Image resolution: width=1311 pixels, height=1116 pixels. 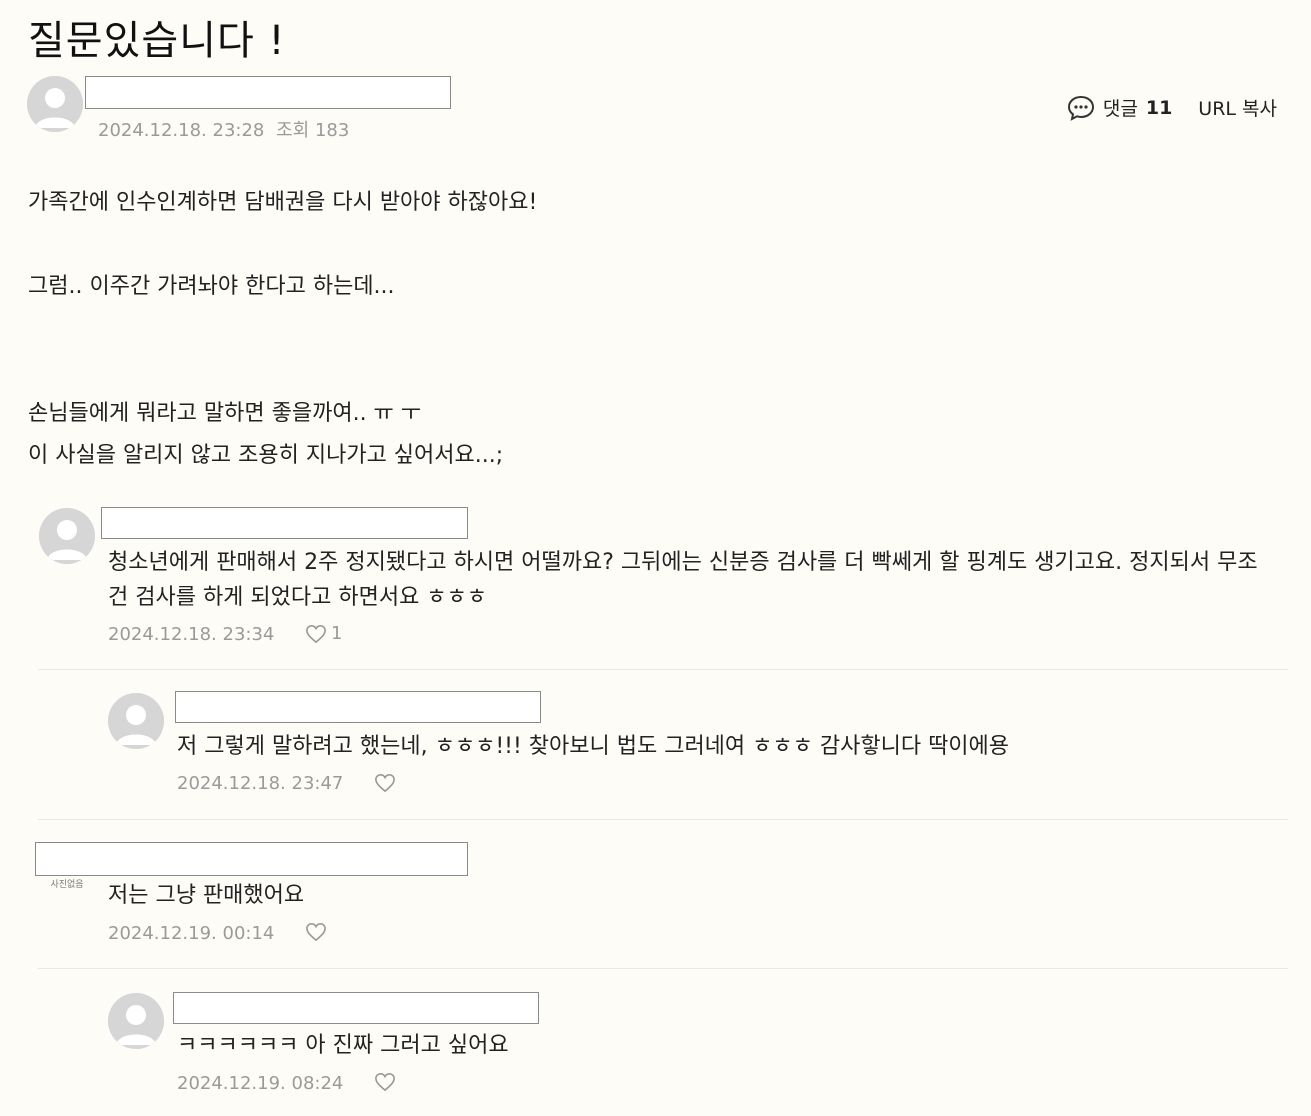 I want to click on author-name-redacted, so click(x=268, y=92).